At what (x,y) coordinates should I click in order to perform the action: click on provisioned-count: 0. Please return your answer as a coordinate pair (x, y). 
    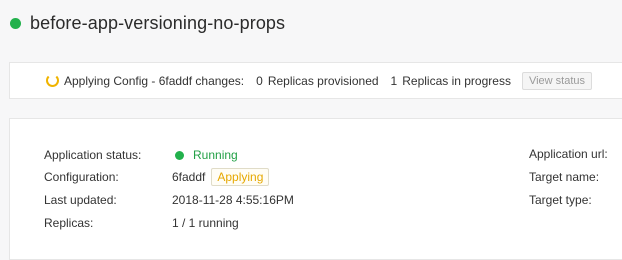
    Looking at the image, I should click on (259, 80).